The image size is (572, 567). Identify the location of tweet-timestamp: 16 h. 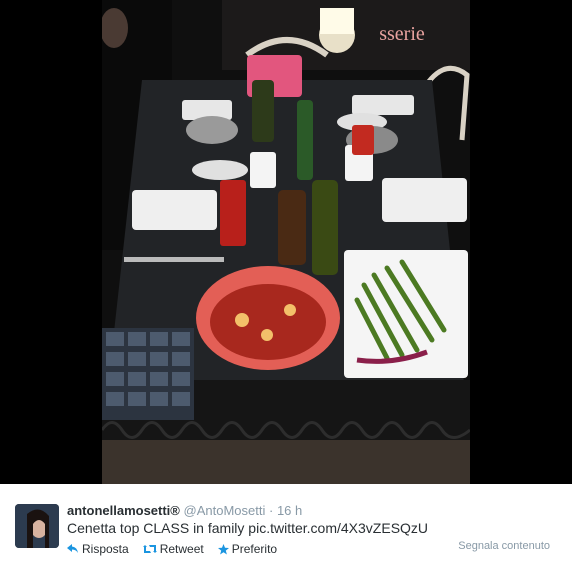
(289, 510).